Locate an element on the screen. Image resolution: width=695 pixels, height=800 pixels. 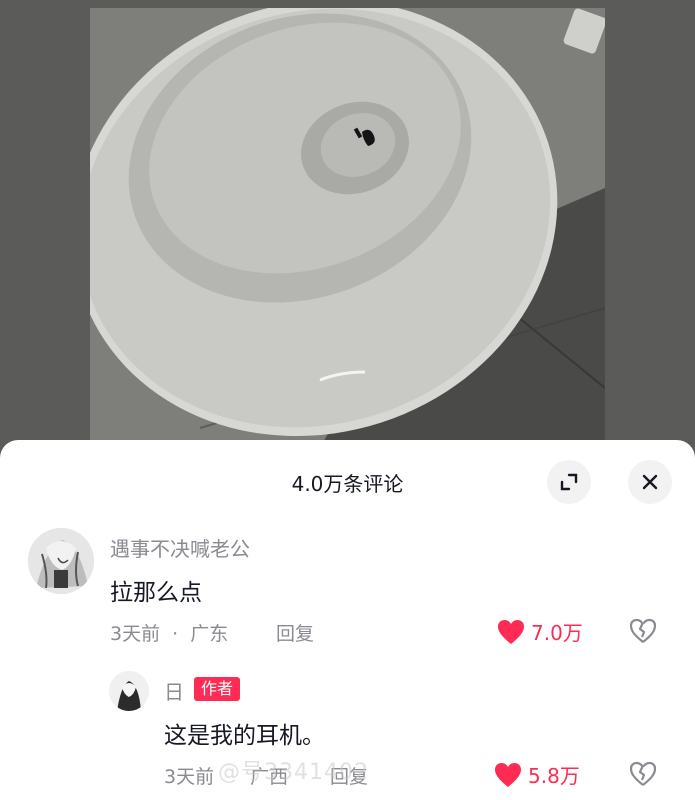
reply-button: 回复 is located at coordinates (295, 632).